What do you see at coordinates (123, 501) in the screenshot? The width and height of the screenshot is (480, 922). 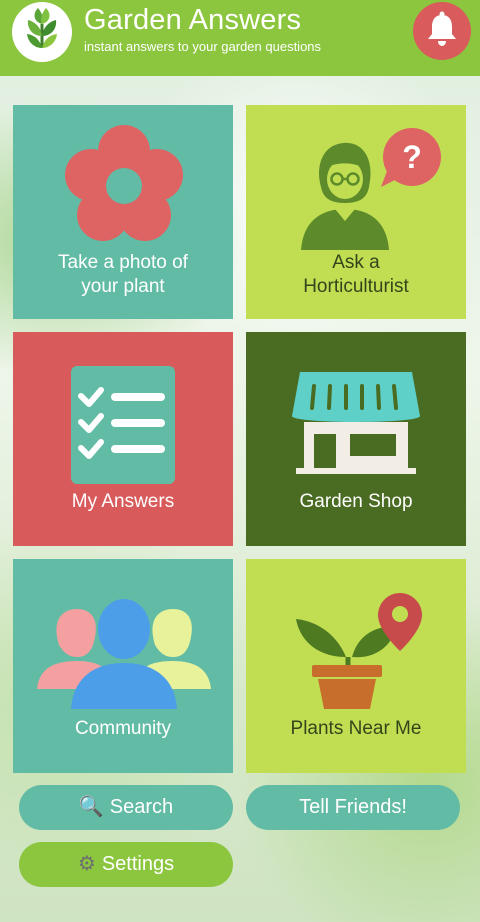 I see `my-answers-label: My Answers` at bounding box center [123, 501].